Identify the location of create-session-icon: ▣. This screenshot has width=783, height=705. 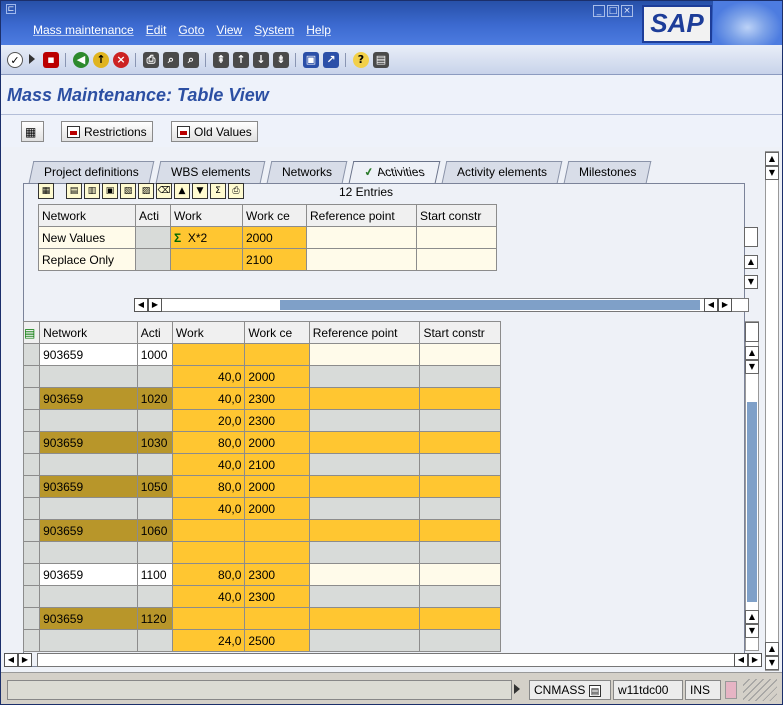
(311, 60).